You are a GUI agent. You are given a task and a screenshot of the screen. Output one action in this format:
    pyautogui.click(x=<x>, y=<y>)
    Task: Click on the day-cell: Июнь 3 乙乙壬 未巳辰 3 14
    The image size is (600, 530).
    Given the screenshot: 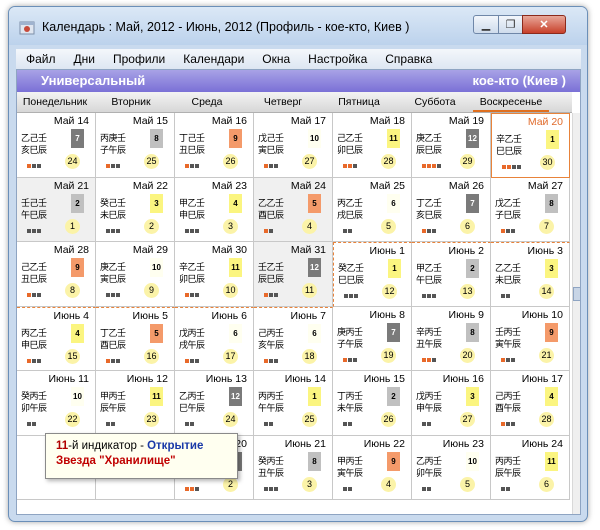 What is the action you would take?
    pyautogui.click(x=530, y=274)
    